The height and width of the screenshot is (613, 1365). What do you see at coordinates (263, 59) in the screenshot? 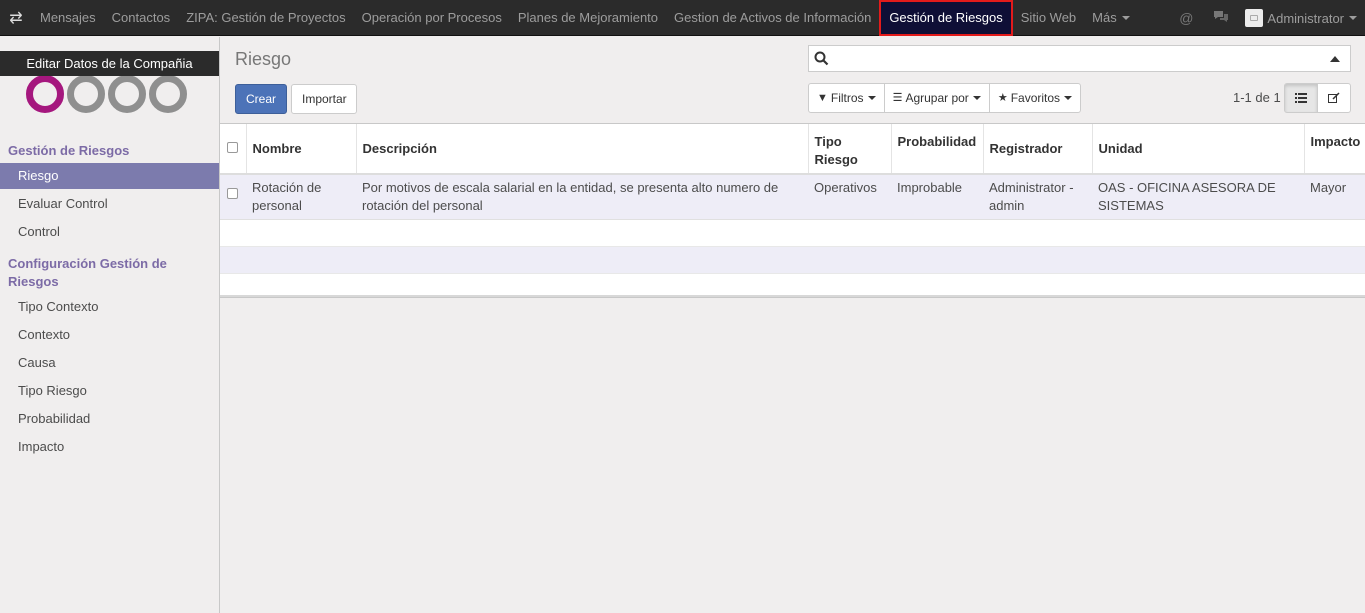
I see `breadcrumb: Riesgo` at bounding box center [263, 59].